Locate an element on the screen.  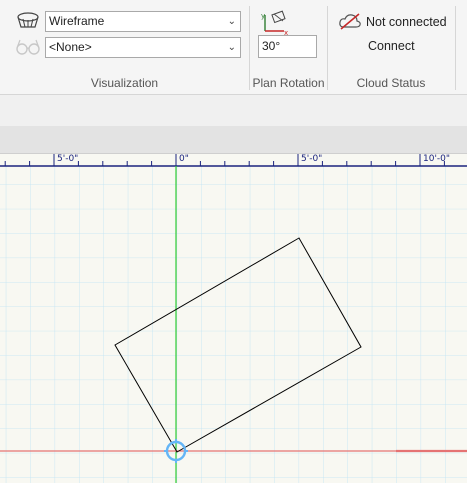
visualization-style-select: Wireframe ⌄ is located at coordinates (143, 21).